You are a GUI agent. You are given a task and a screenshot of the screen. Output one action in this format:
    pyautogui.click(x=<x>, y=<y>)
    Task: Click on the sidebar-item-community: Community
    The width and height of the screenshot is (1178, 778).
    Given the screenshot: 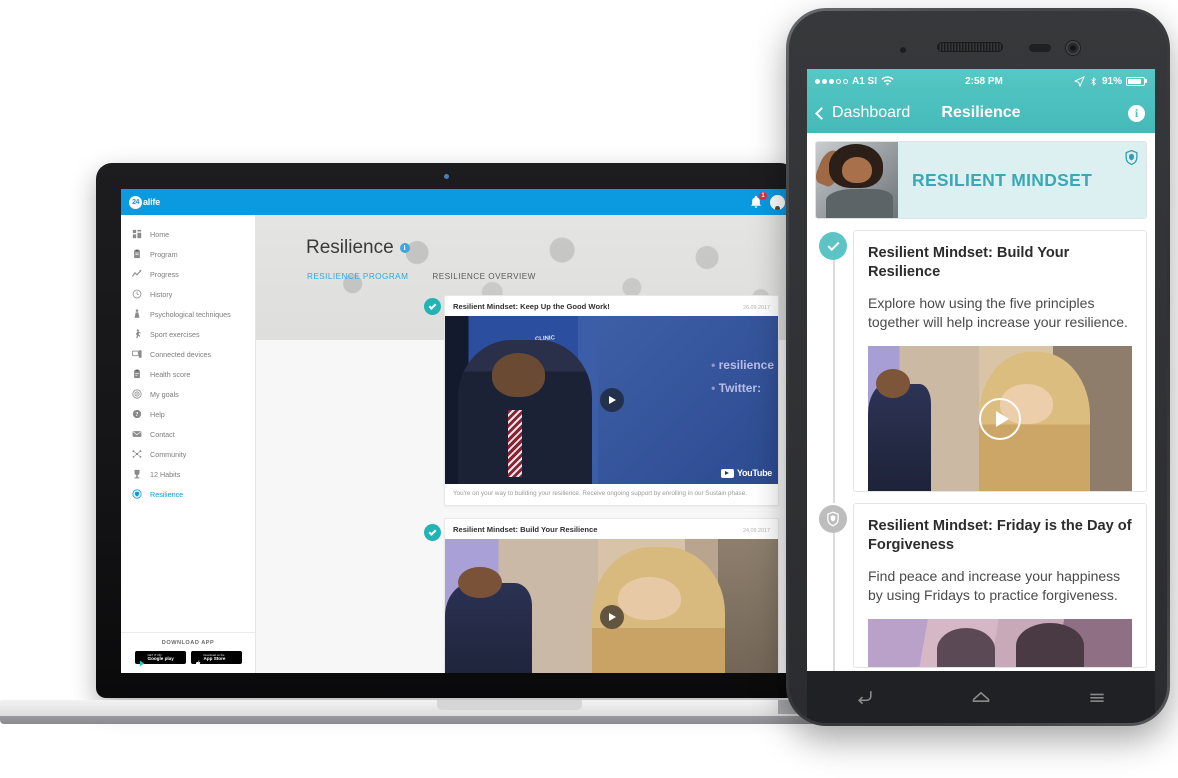 What is the action you would take?
    pyautogui.click(x=188, y=454)
    